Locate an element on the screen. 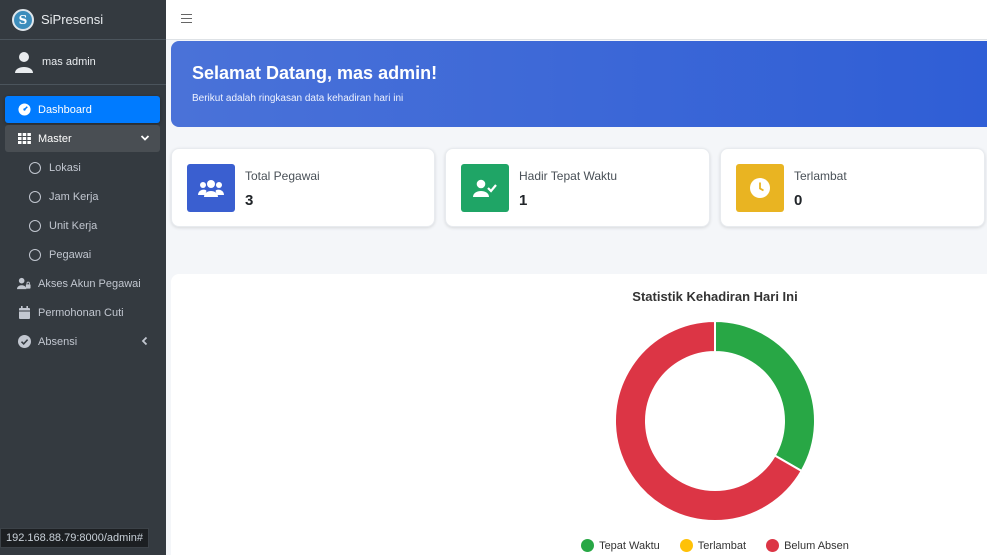  sidebar-item-label: Akses Akun Pegawai is located at coordinates (89, 283).